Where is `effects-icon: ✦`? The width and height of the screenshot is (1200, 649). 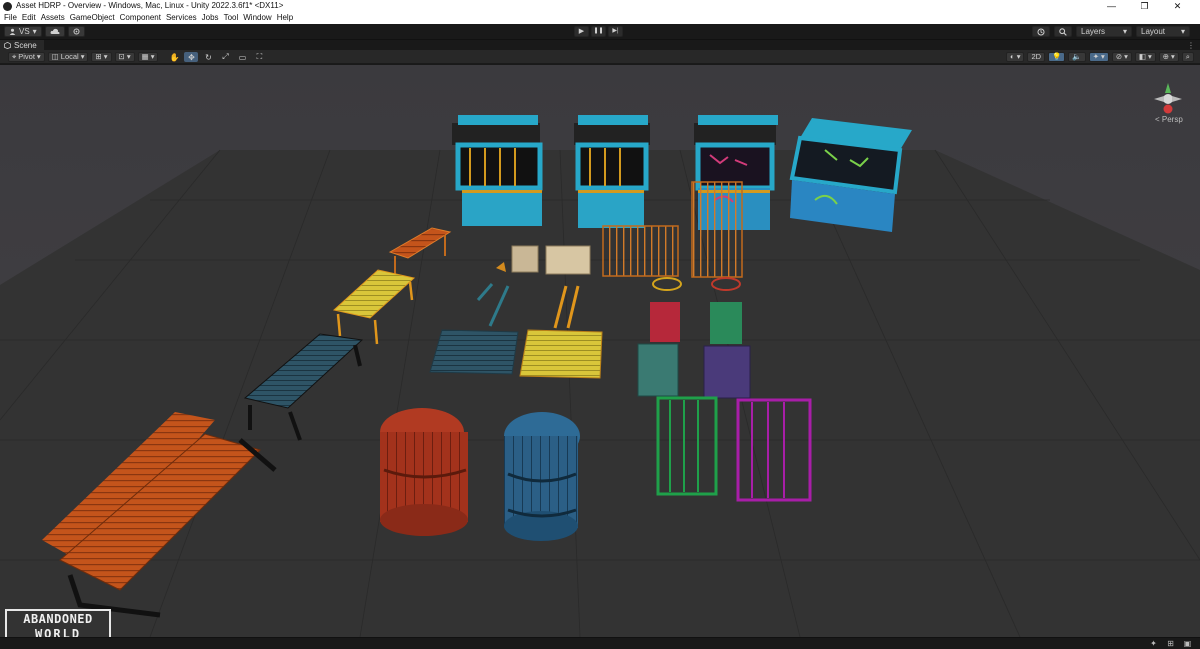 effects-icon: ✦ is located at coordinates (1096, 56).